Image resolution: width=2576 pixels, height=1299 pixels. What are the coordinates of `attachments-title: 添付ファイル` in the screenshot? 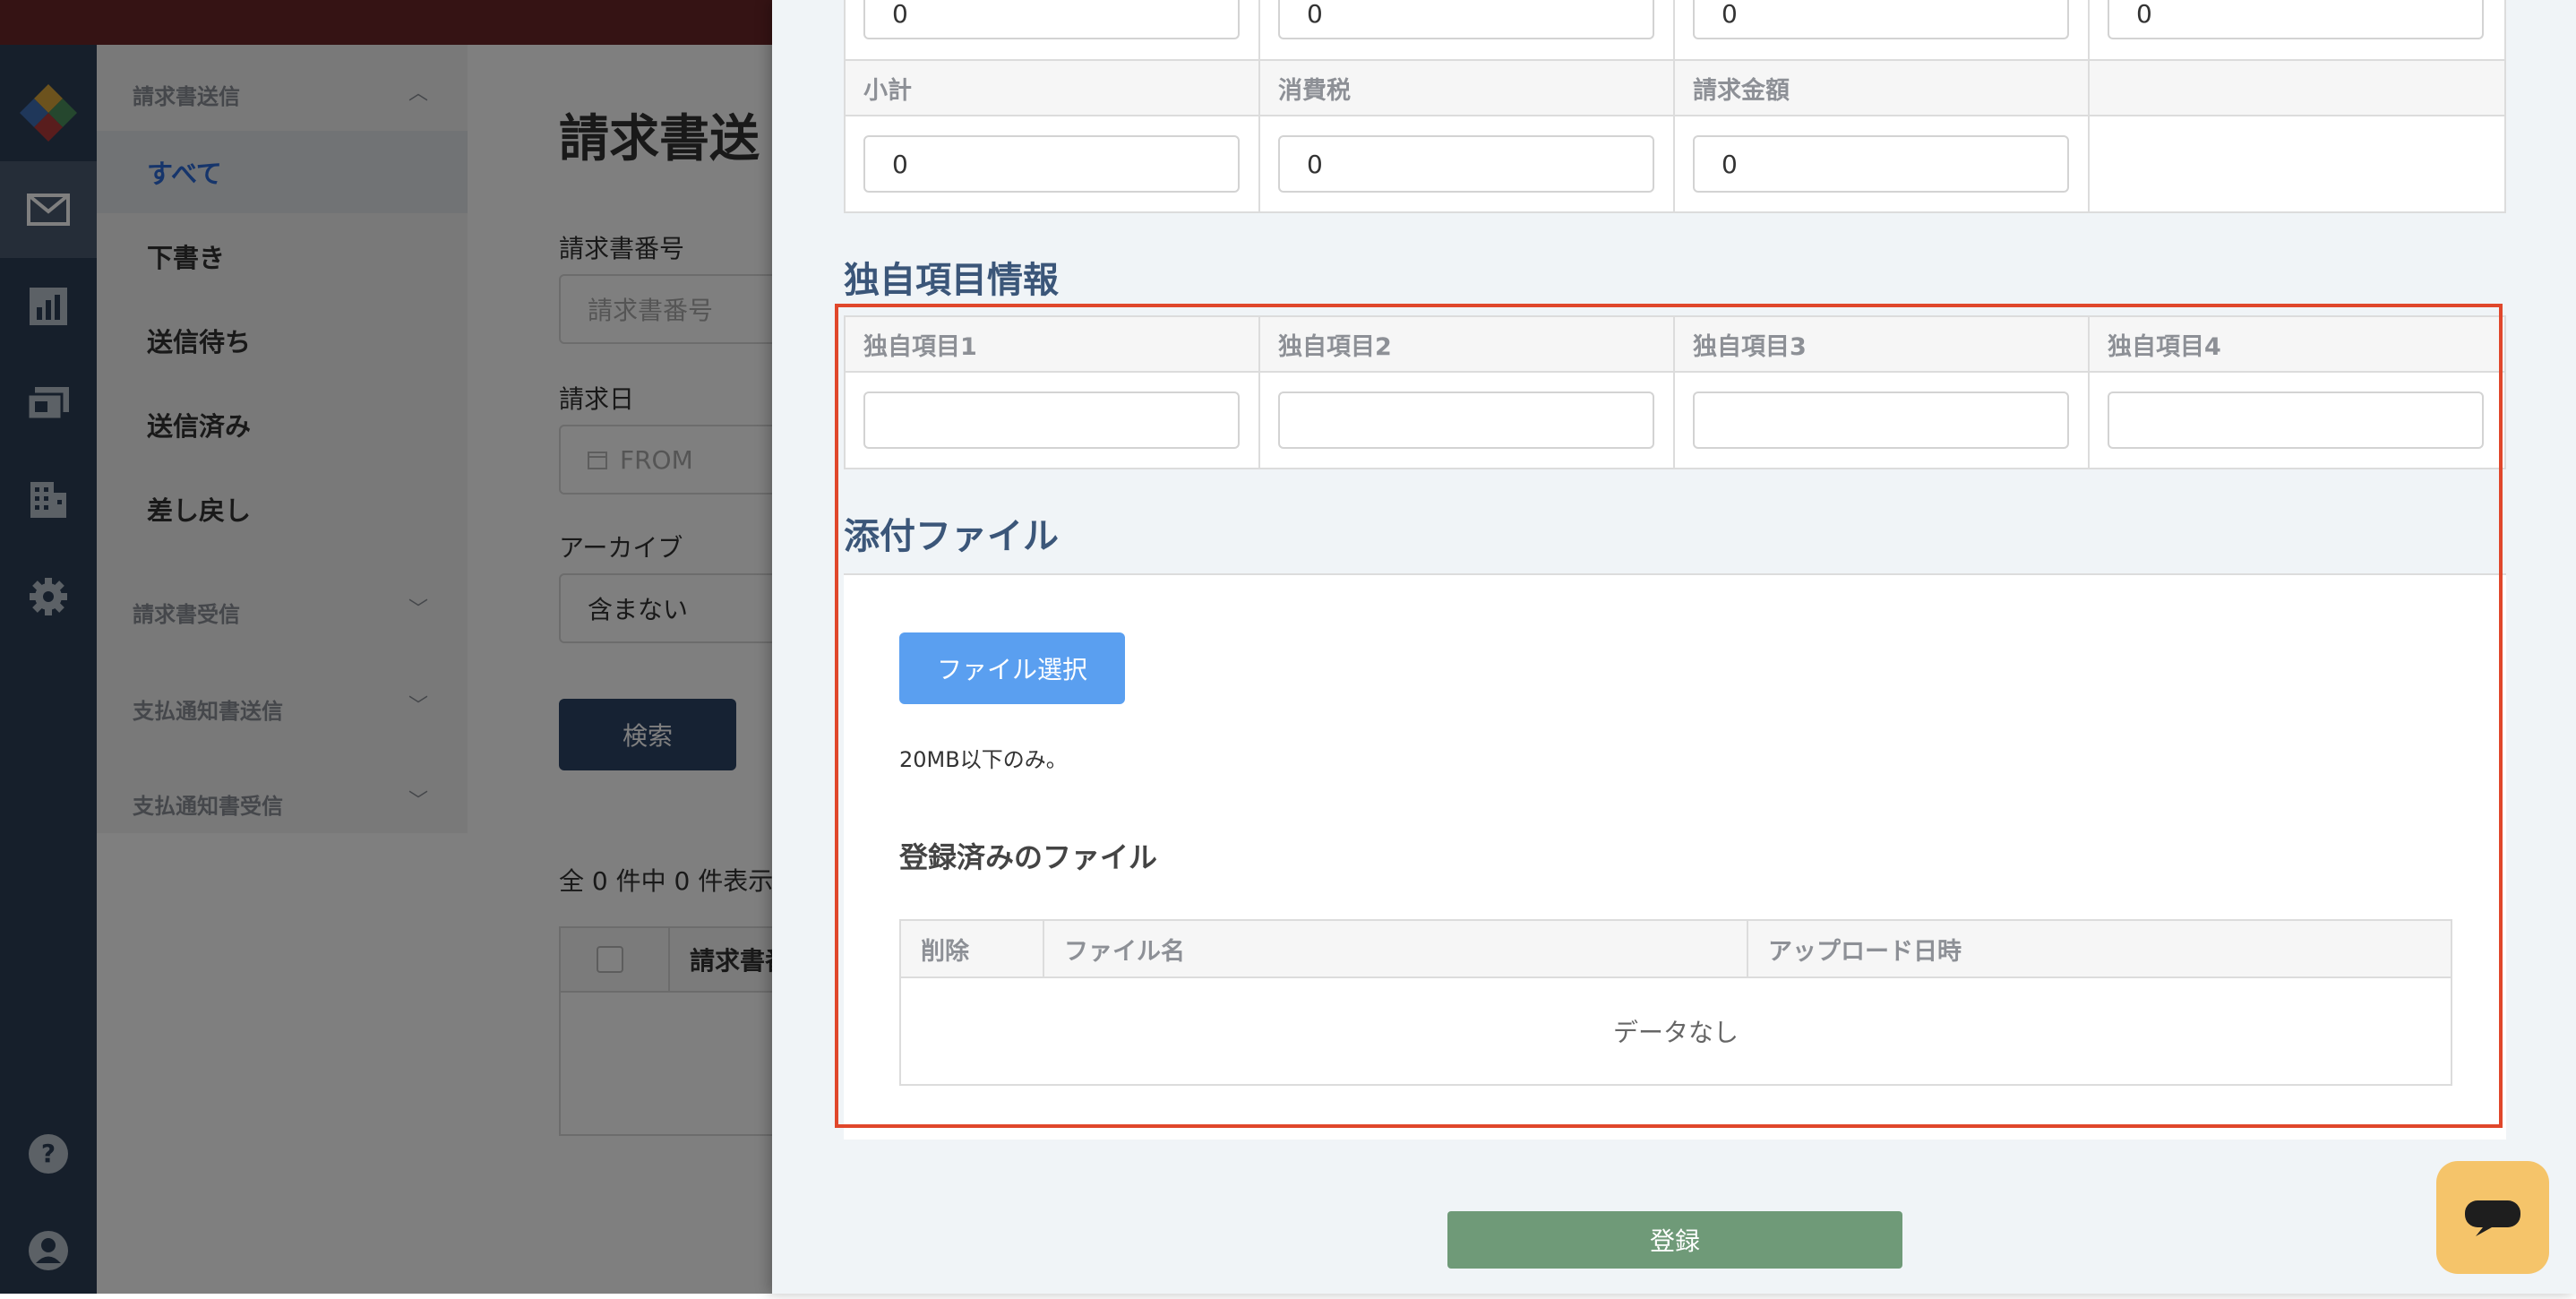 It's located at (951, 536).